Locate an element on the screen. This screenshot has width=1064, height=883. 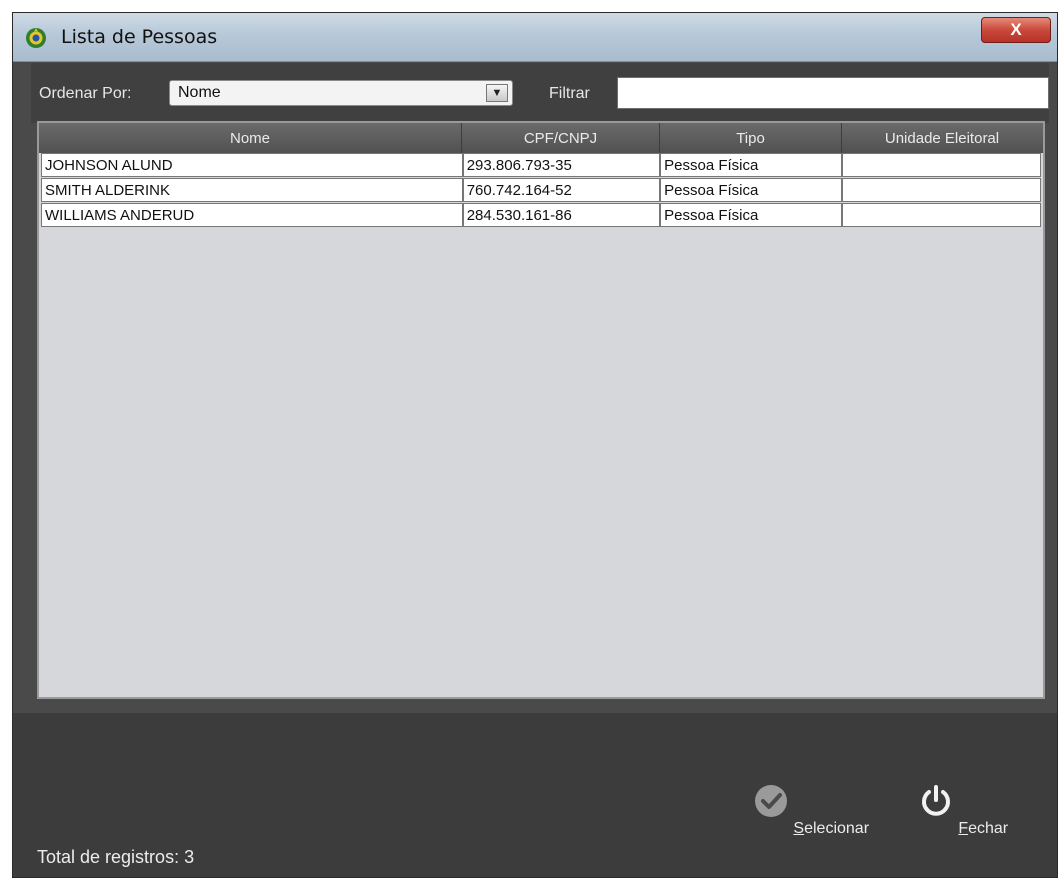
window-title: Lista de Pessoas is located at coordinates (139, 37).